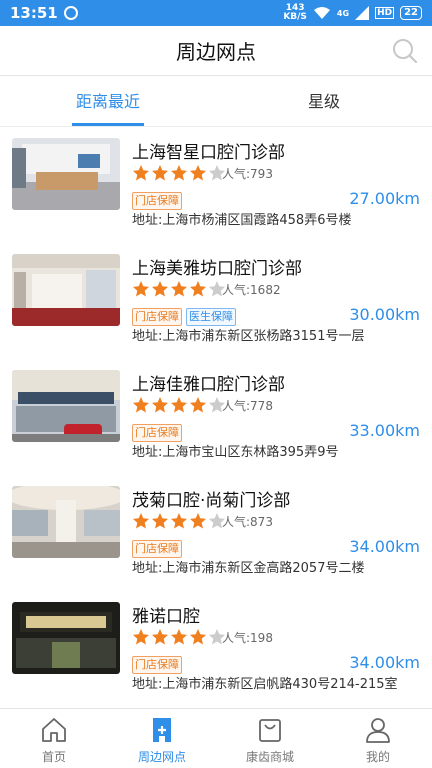 This screenshot has width=432, height=768. I want to click on store-name: 上海佳雅口腔门诊部, so click(208, 385).